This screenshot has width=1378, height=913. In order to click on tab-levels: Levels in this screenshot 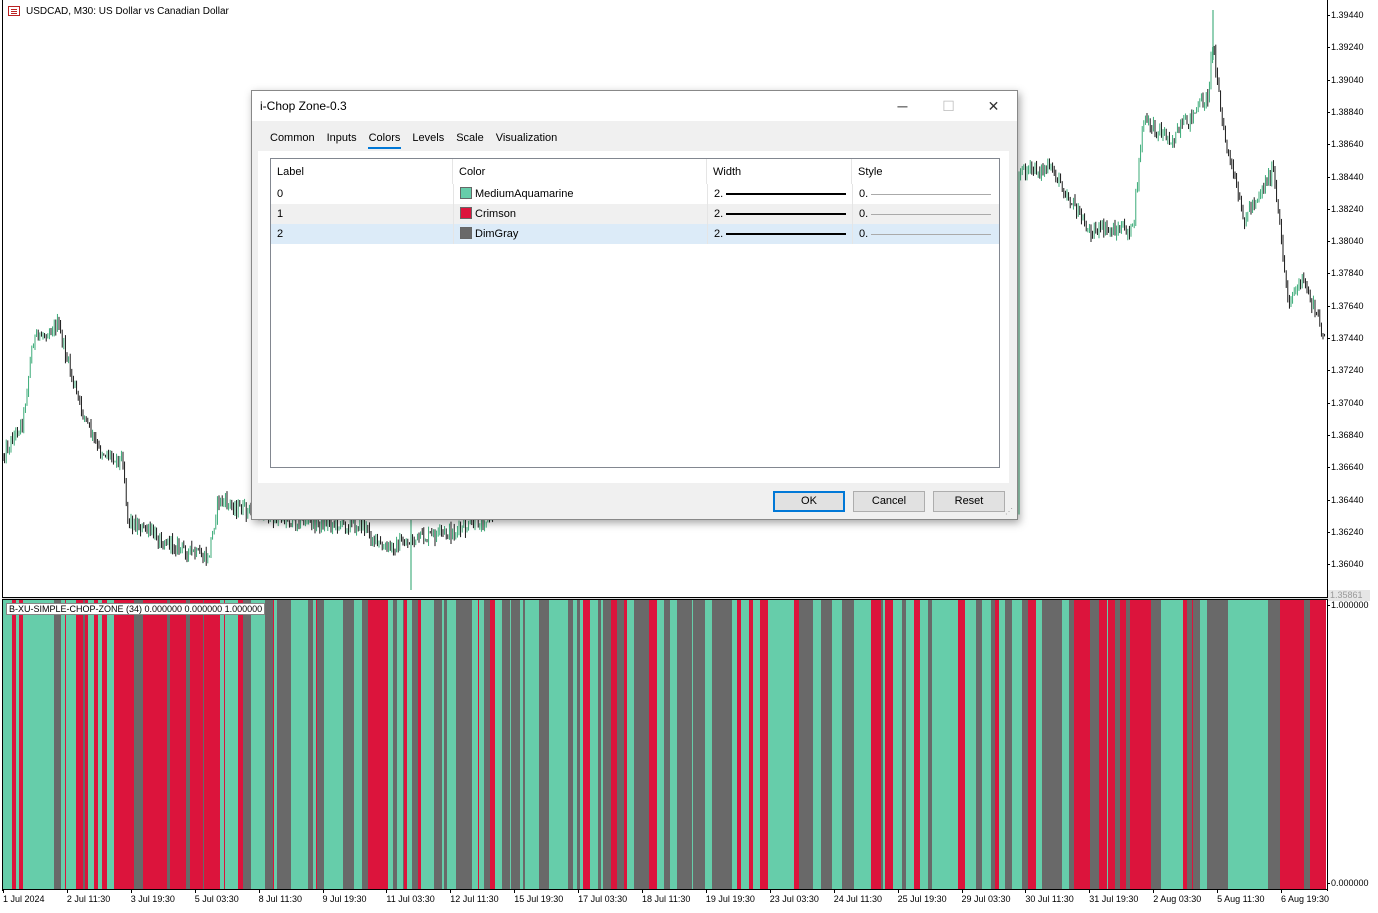, I will do `click(428, 138)`.